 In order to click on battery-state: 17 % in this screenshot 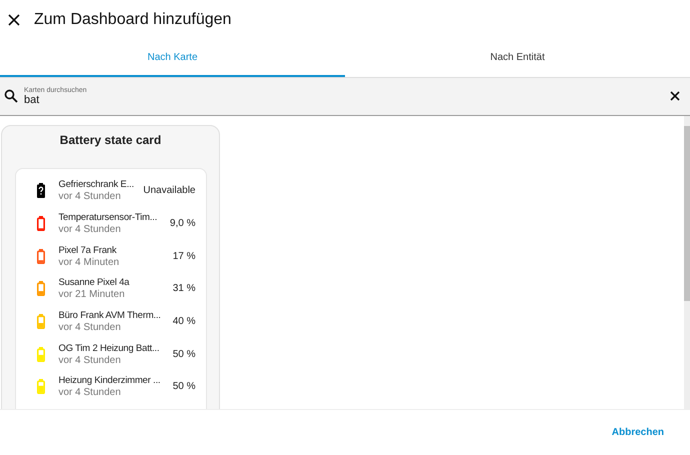, I will do `click(184, 256)`.